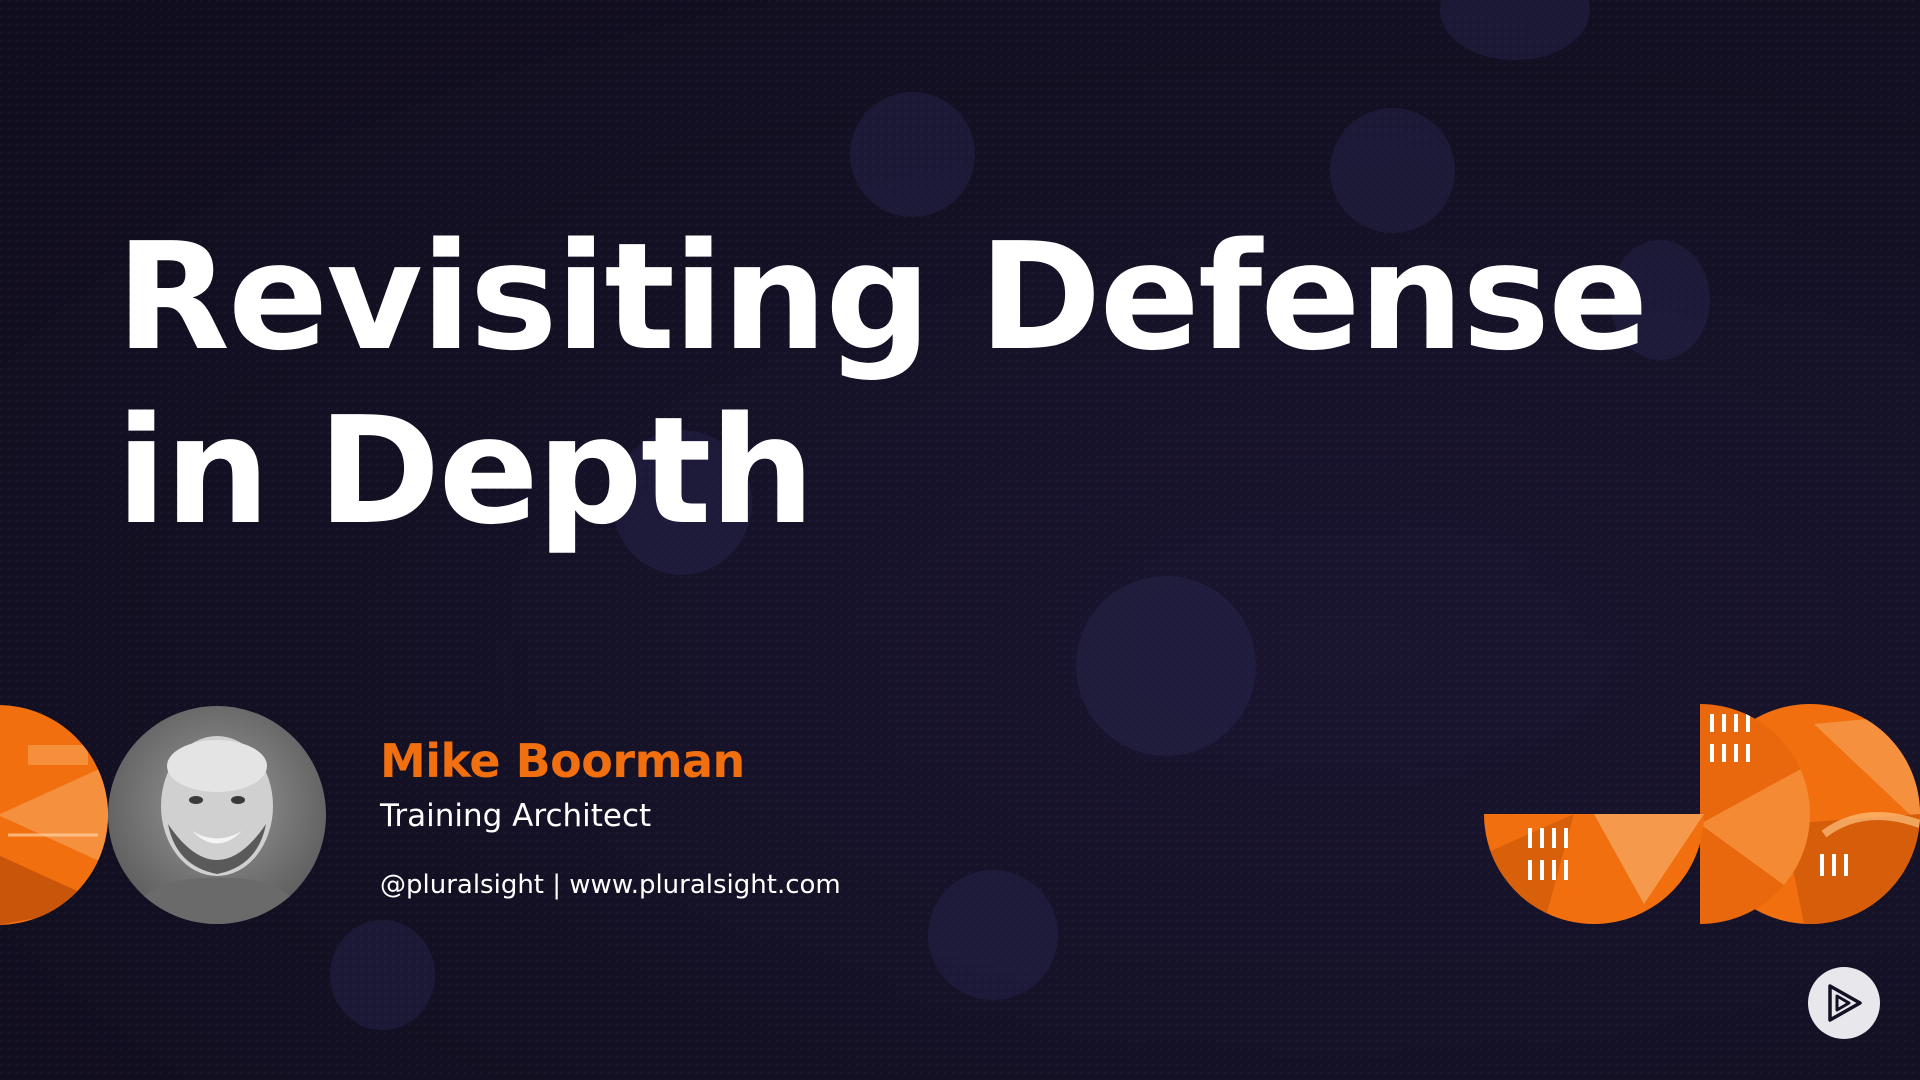  Describe the element at coordinates (1702, 814) in the screenshot. I see `decorative-shape-right` at that location.